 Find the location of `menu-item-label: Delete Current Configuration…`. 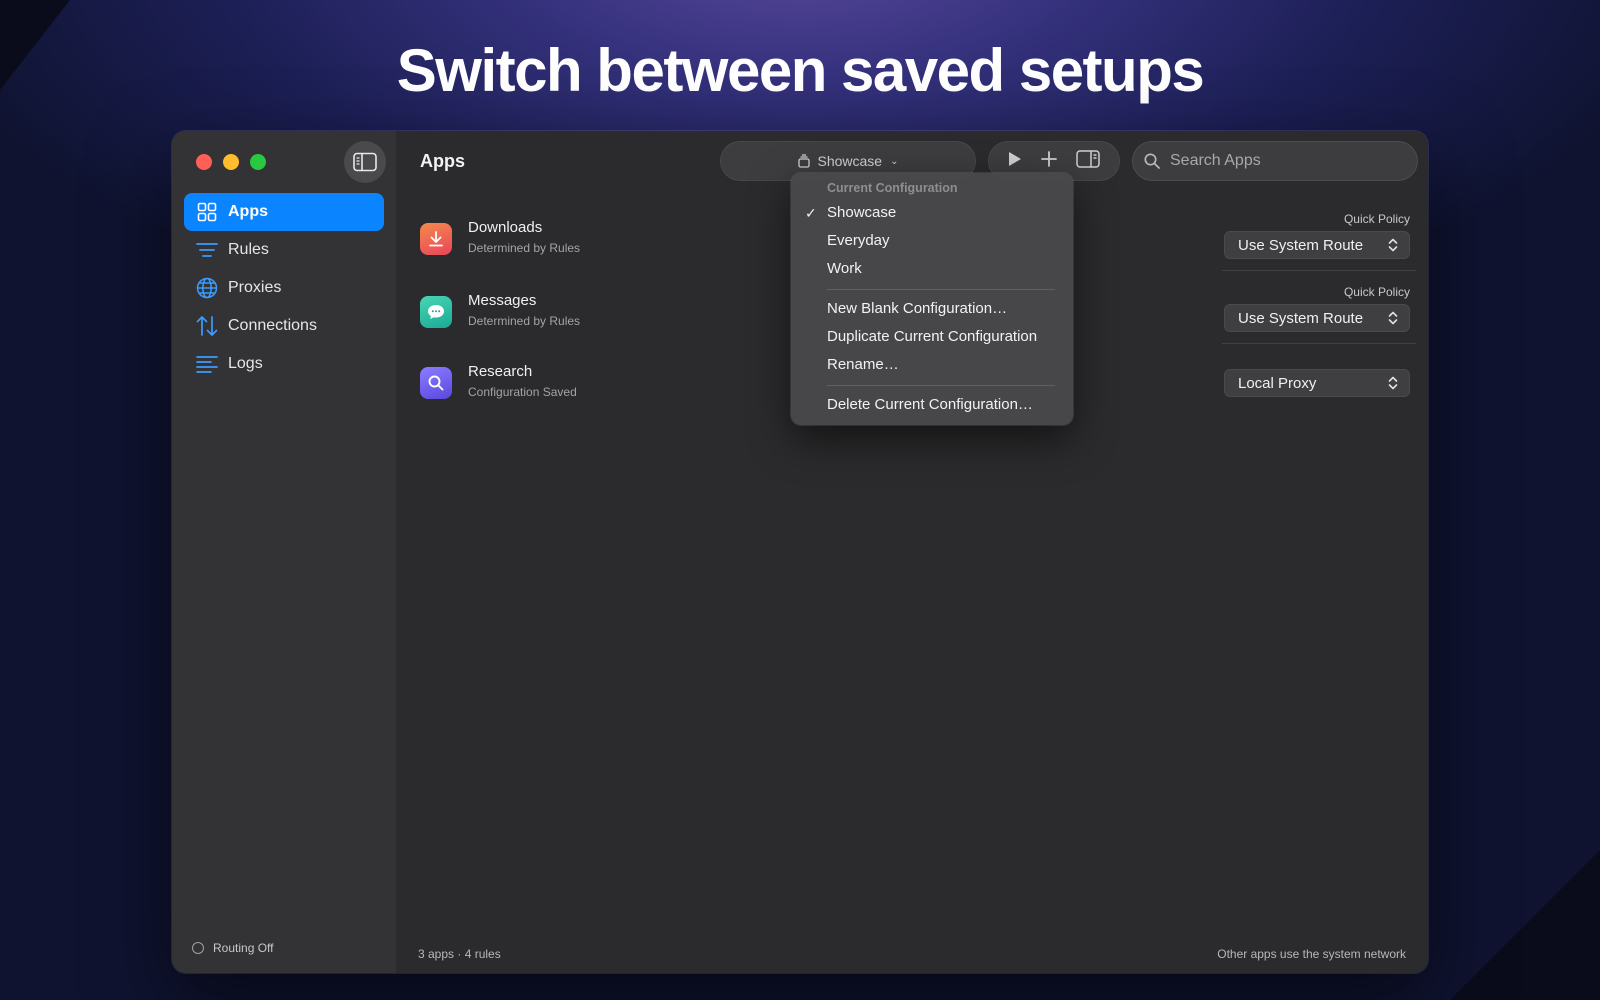

menu-item-label: Delete Current Configuration… is located at coordinates (930, 404).